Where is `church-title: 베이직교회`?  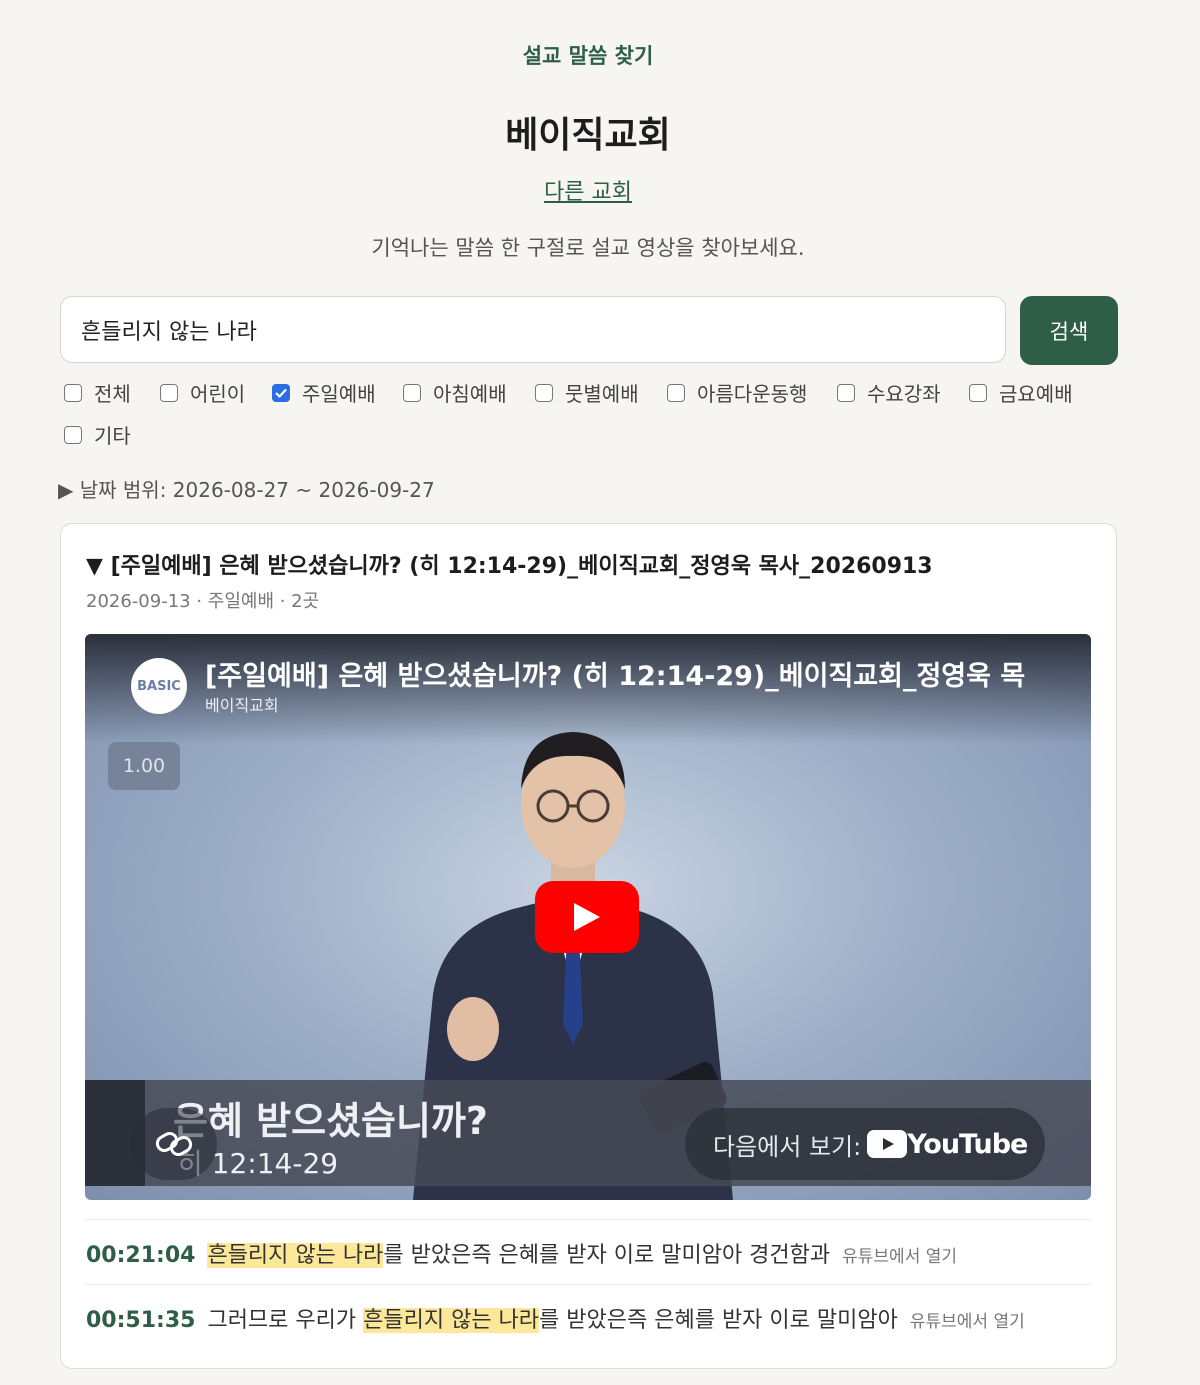 church-title: 베이직교회 is located at coordinates (588, 135).